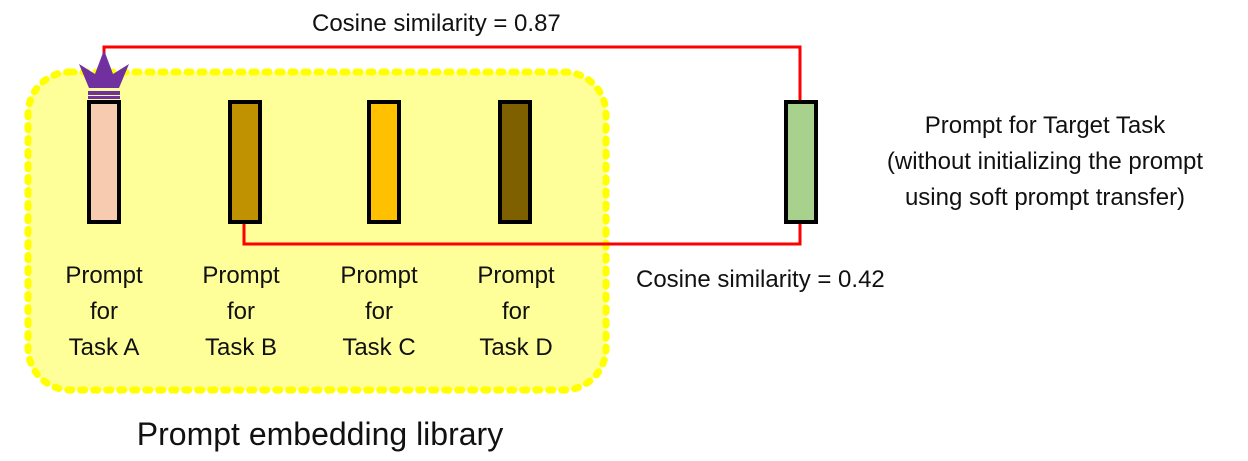 Image resolution: width=1248 pixels, height=461 pixels. Describe the element at coordinates (760, 279) in the screenshot. I see `similarity-bottom-label: Cosine similarity = 0.42` at that location.